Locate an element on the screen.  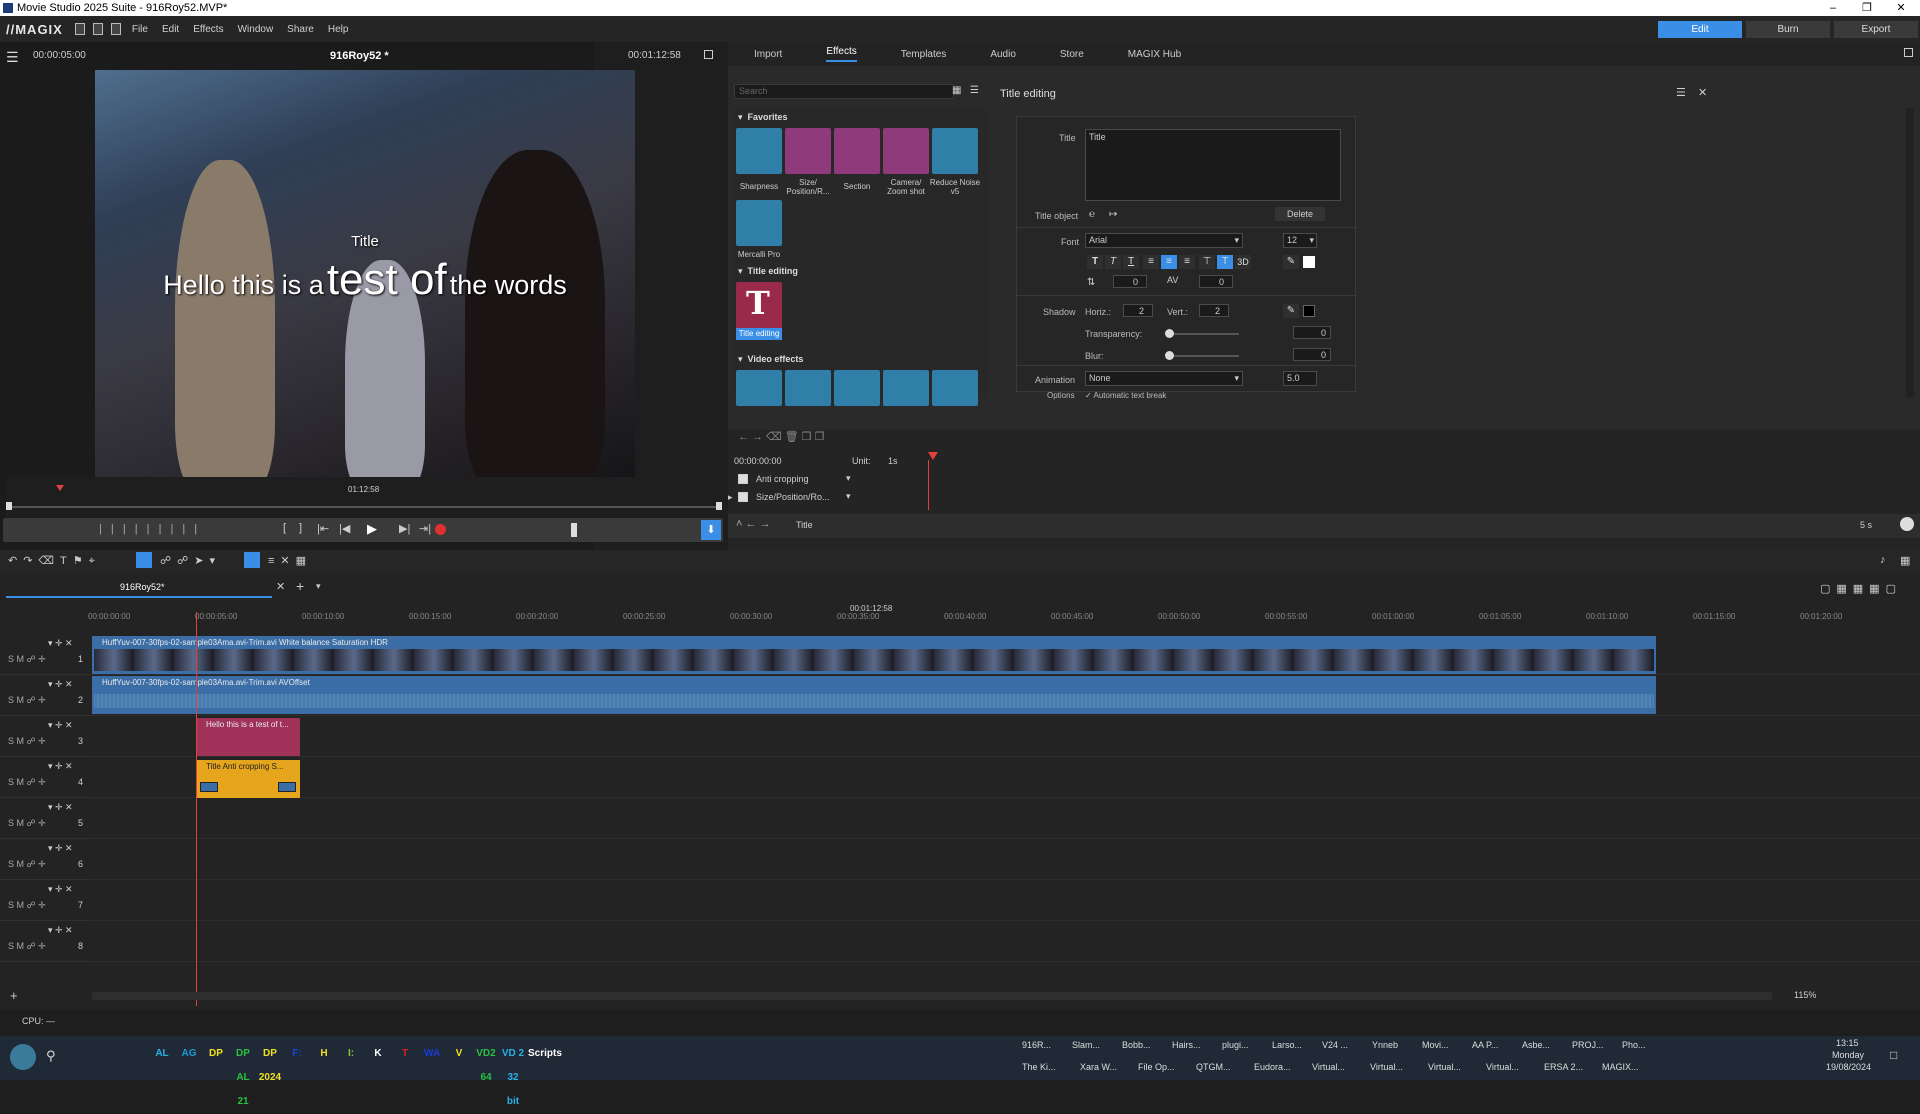
title-text-input: Title is located at coordinates (1213, 165).